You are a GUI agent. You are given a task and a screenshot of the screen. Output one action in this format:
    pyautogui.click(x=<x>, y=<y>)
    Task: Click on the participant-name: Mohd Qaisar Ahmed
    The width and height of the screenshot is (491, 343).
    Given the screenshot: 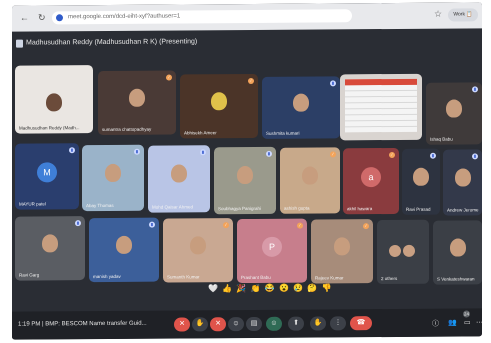 What is the action you would take?
    pyautogui.click(x=173, y=207)
    